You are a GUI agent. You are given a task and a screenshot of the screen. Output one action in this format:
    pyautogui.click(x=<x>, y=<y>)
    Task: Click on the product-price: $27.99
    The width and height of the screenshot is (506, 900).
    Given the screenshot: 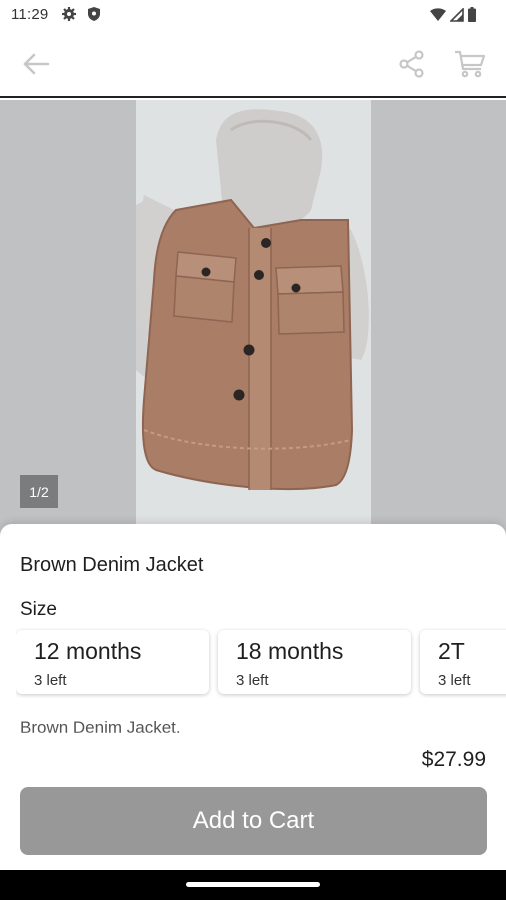 What is the action you would take?
    pyautogui.click(x=453, y=759)
    